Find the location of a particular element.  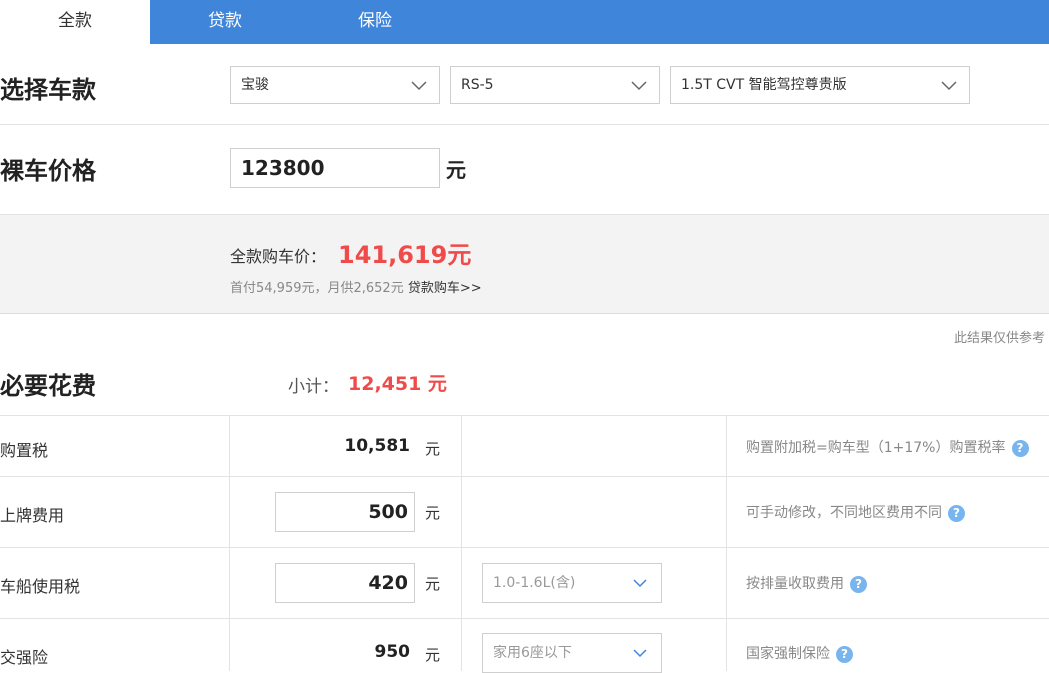

fee-hint-text: 按排量收取费用 is located at coordinates (795, 584).